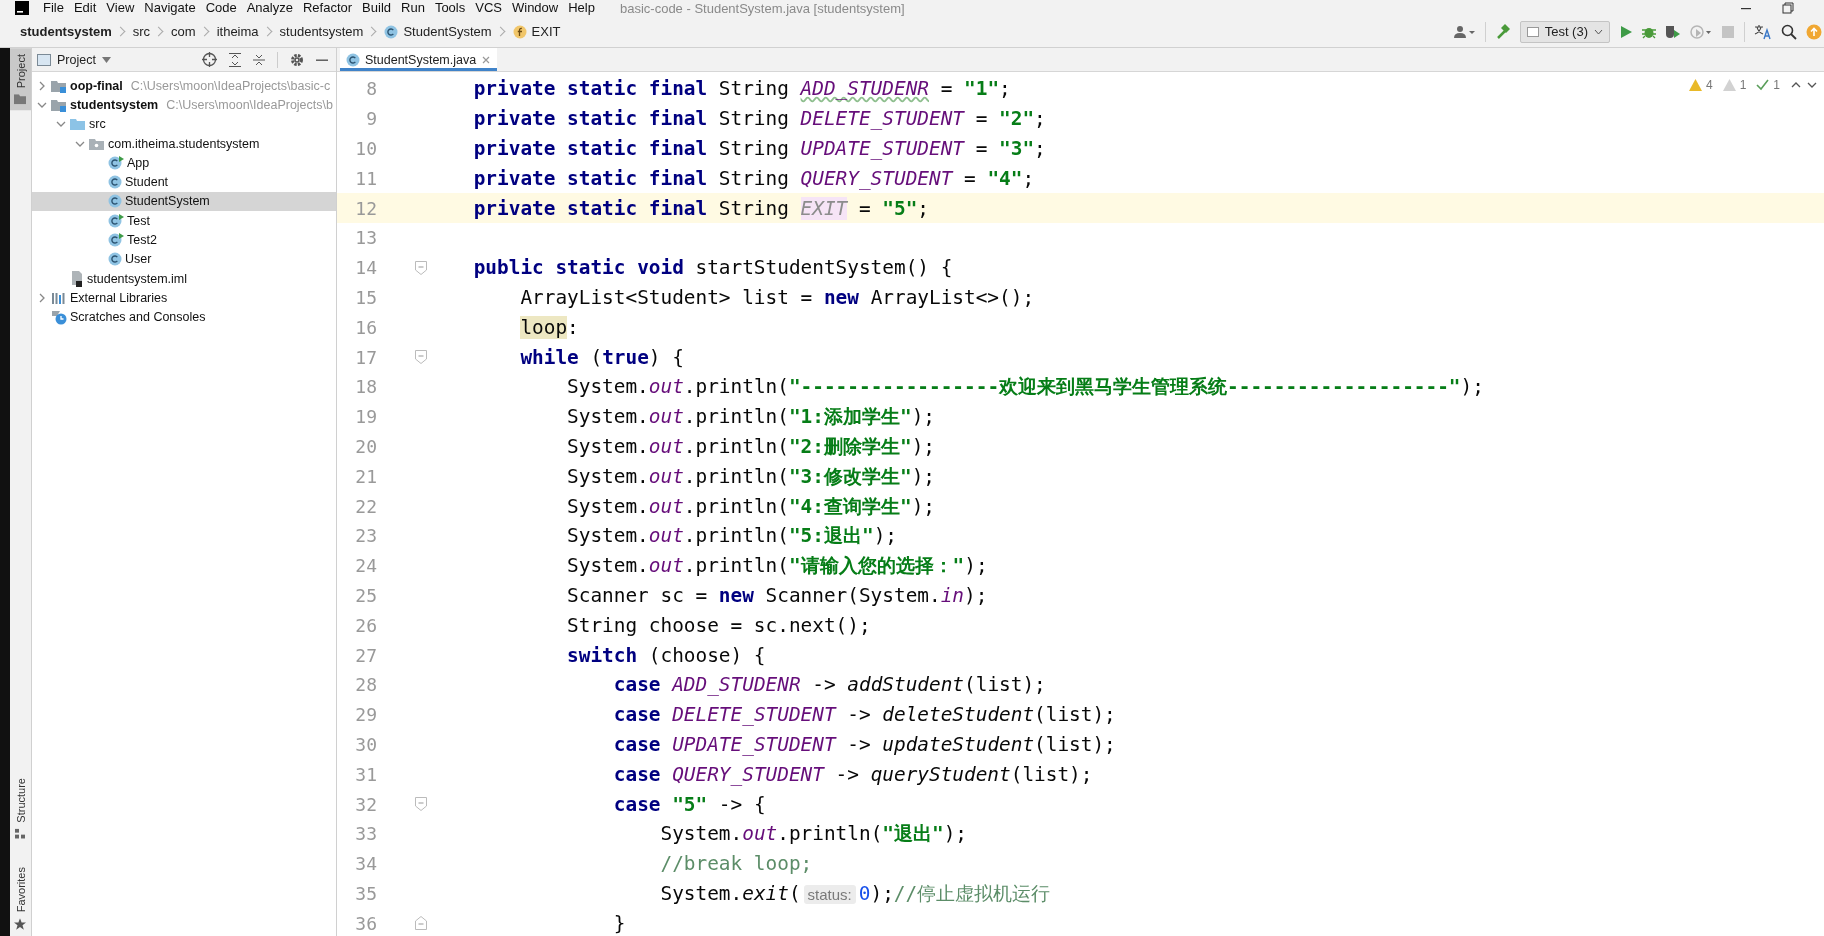 This screenshot has width=1824, height=936. What do you see at coordinates (120, 8) in the screenshot?
I see `menu-item: View` at bounding box center [120, 8].